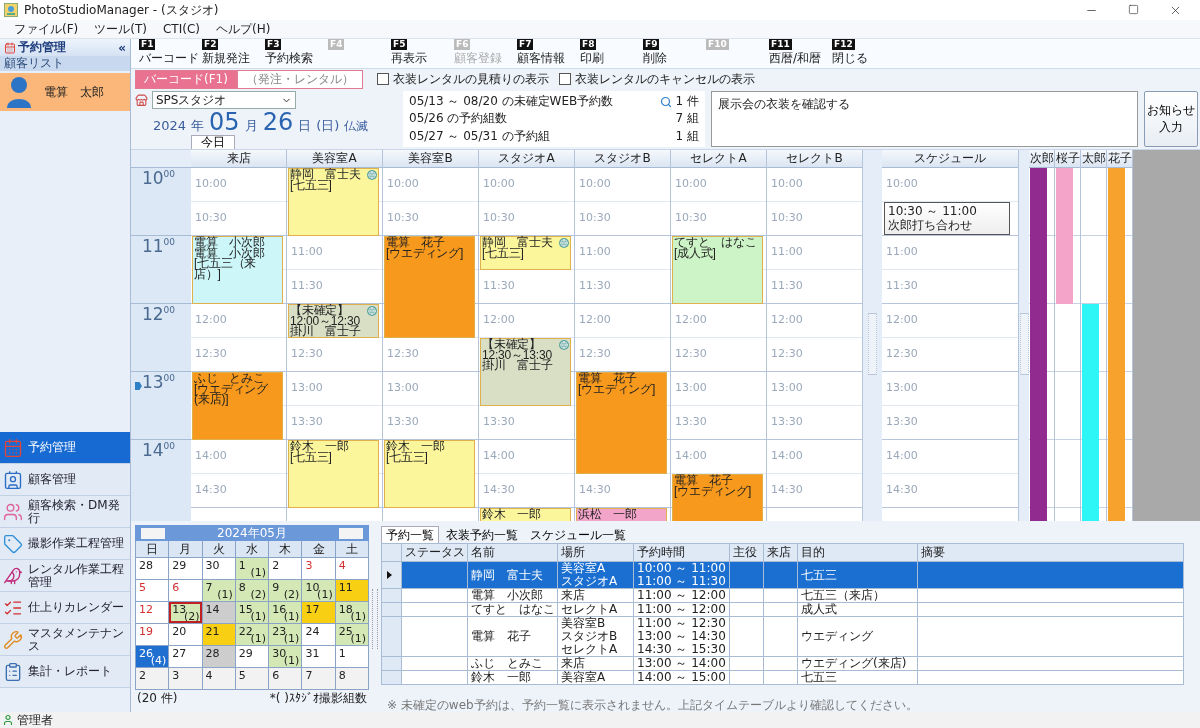 The height and width of the screenshot is (728, 1200). What do you see at coordinates (319, 679) in the screenshot?
I see `calendar-day: 7` at bounding box center [319, 679].